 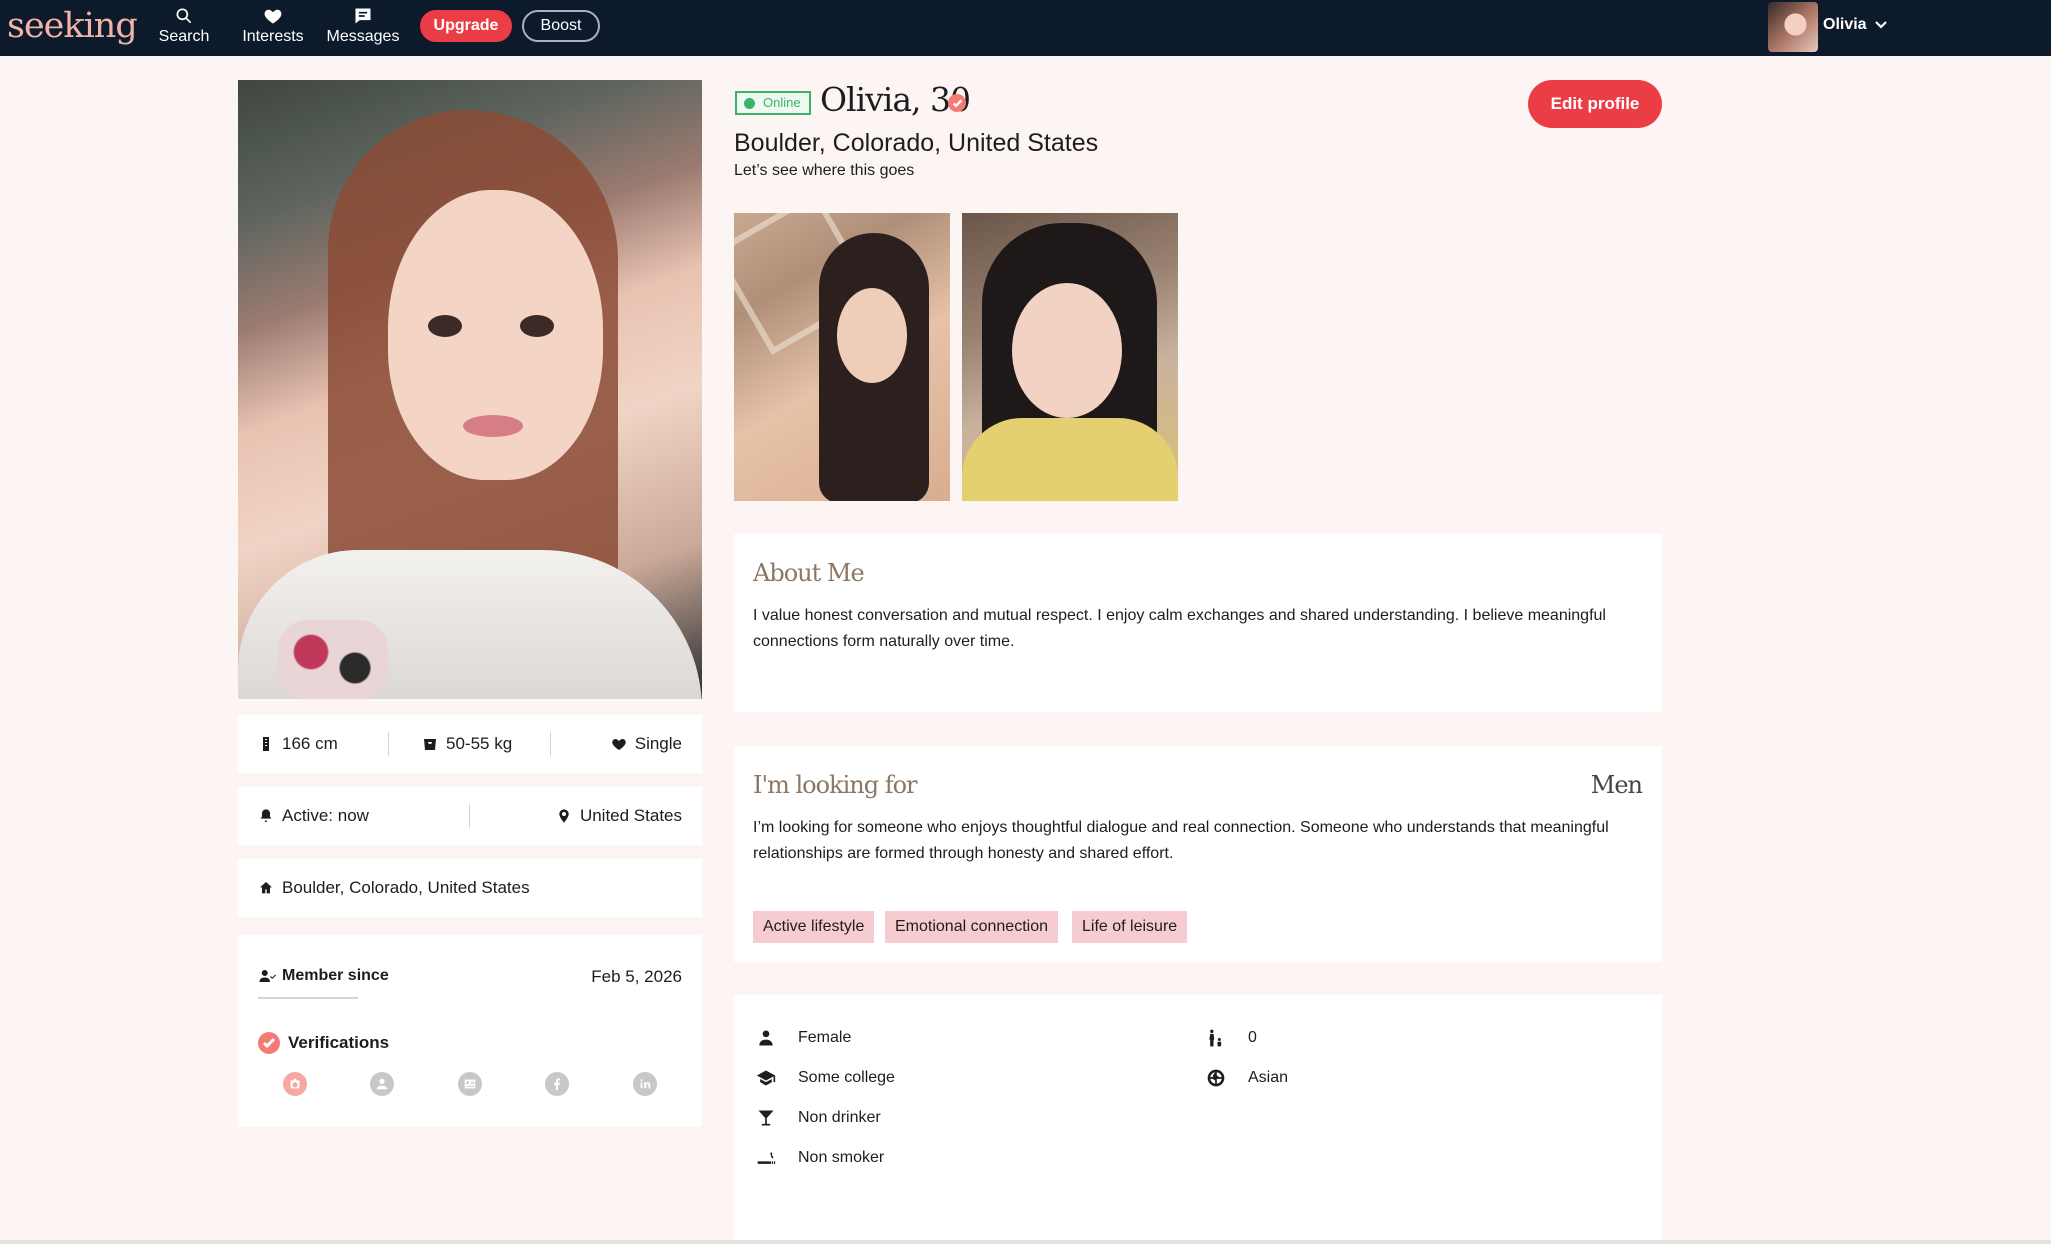 What do you see at coordinates (184, 16) in the screenshot?
I see `search-icon` at bounding box center [184, 16].